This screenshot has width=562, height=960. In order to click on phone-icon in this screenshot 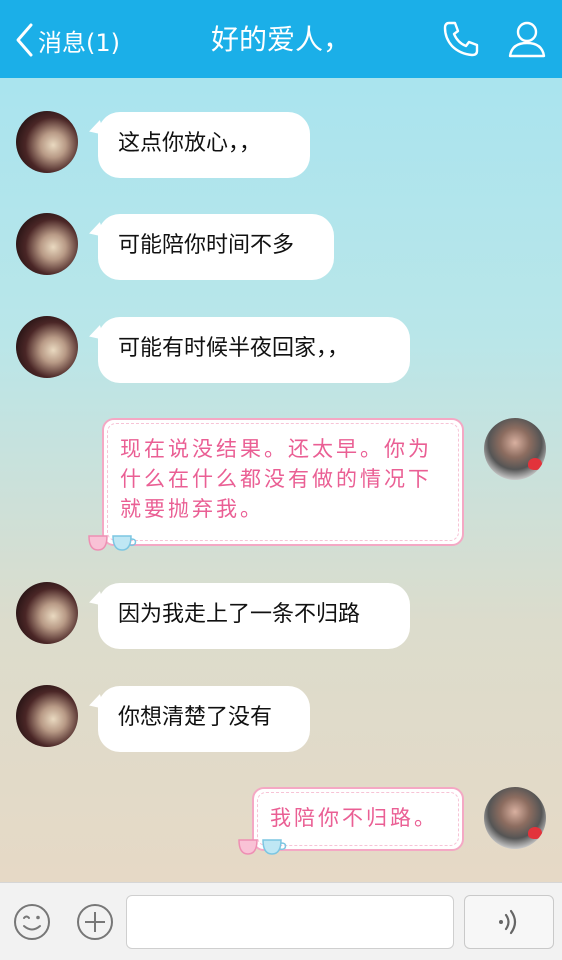, I will do `click(461, 39)`.